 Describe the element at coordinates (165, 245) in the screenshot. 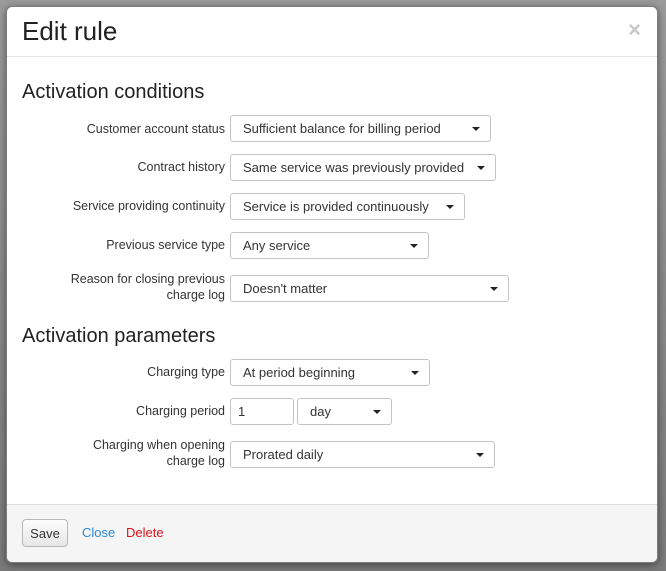

I see `previous-service-type-label: Previous service type` at that location.